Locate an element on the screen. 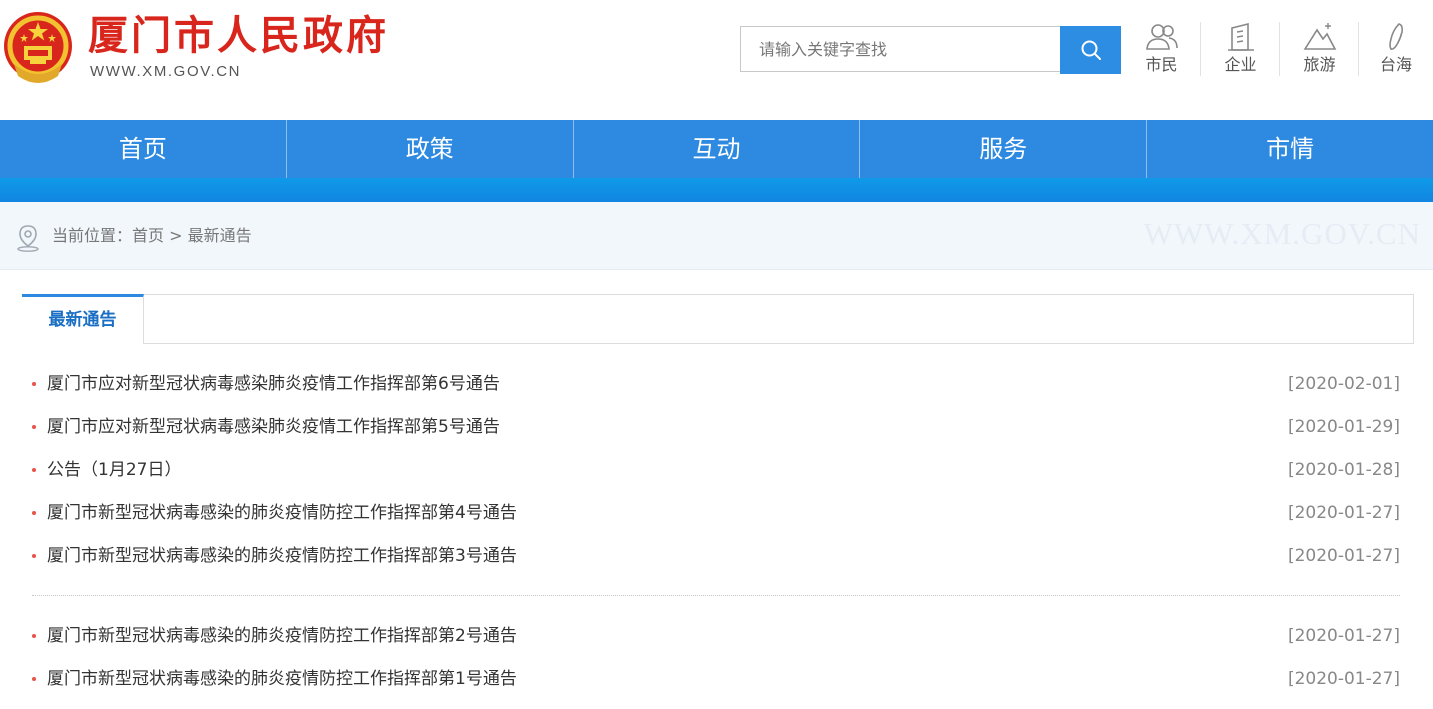  nav-item-city-info: 市情 is located at coordinates (1290, 149).